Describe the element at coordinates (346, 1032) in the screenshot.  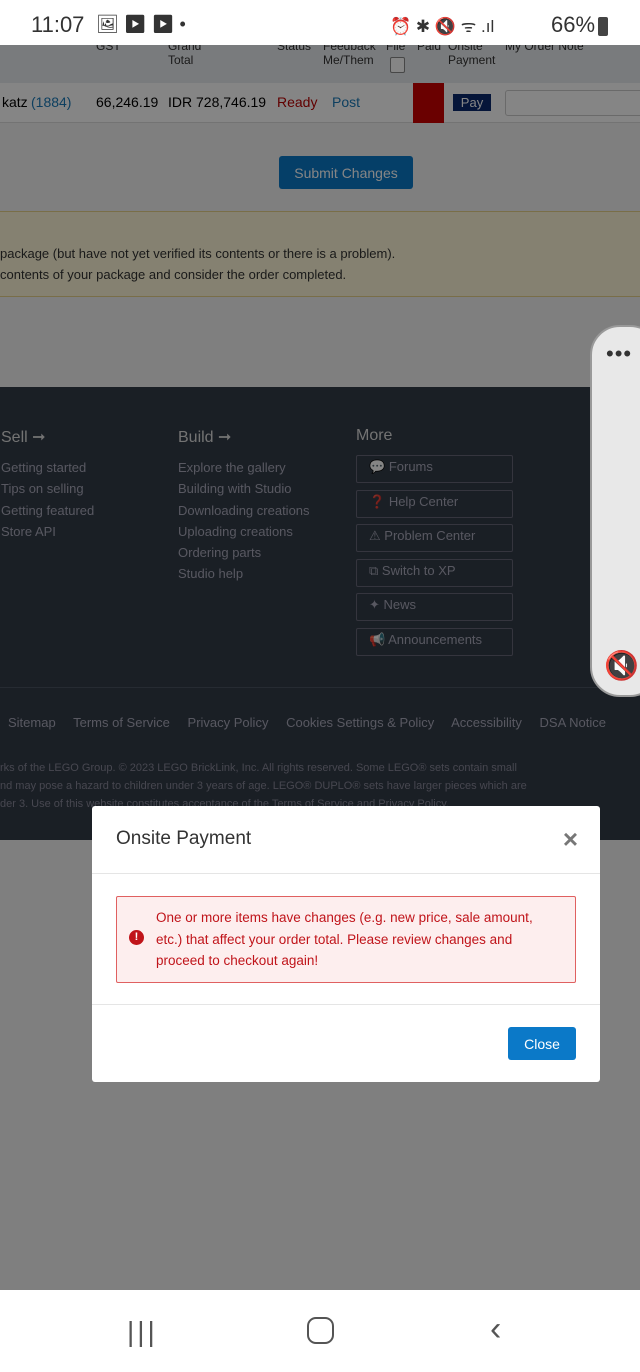
I see `modal-footer: Close` at that location.